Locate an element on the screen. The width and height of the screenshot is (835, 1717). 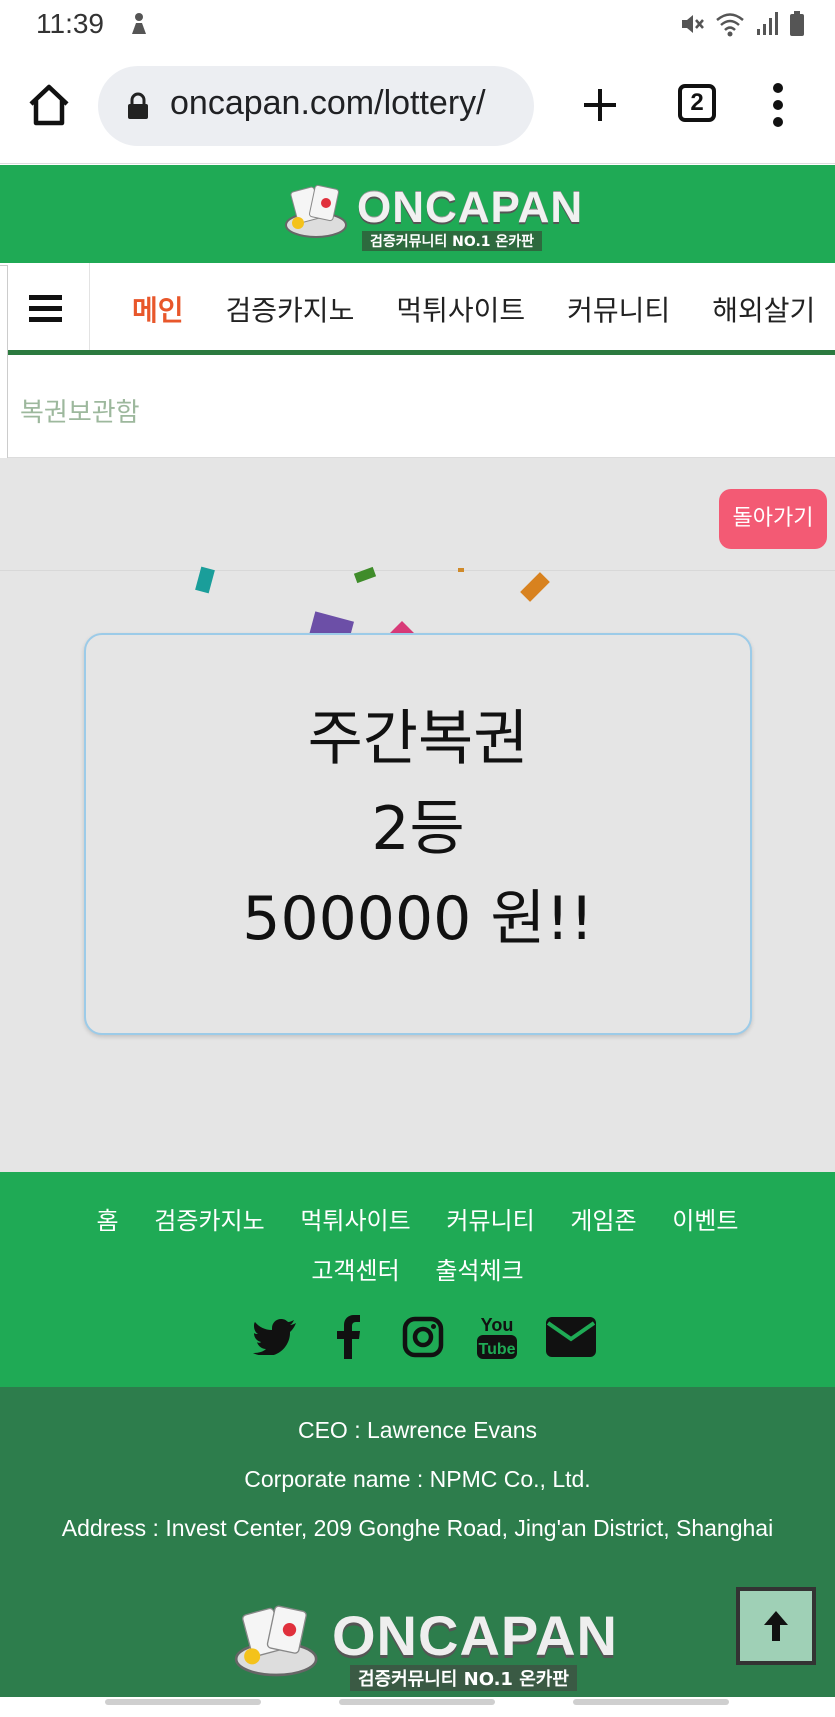
footer-link-scam-sites: 먹튀사이트 is located at coordinates (355, 1221).